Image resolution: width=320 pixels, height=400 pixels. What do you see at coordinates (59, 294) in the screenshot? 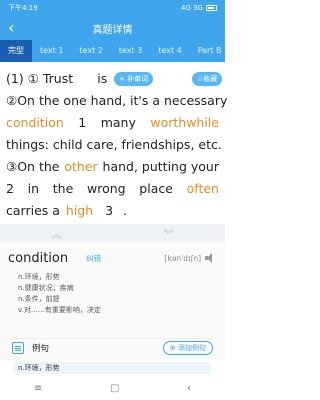
I see `meaning-list: n.环境，形势 n.健康状况；疾病 n.条件，前提 v.对……有重要影响，决定` at bounding box center [59, 294].